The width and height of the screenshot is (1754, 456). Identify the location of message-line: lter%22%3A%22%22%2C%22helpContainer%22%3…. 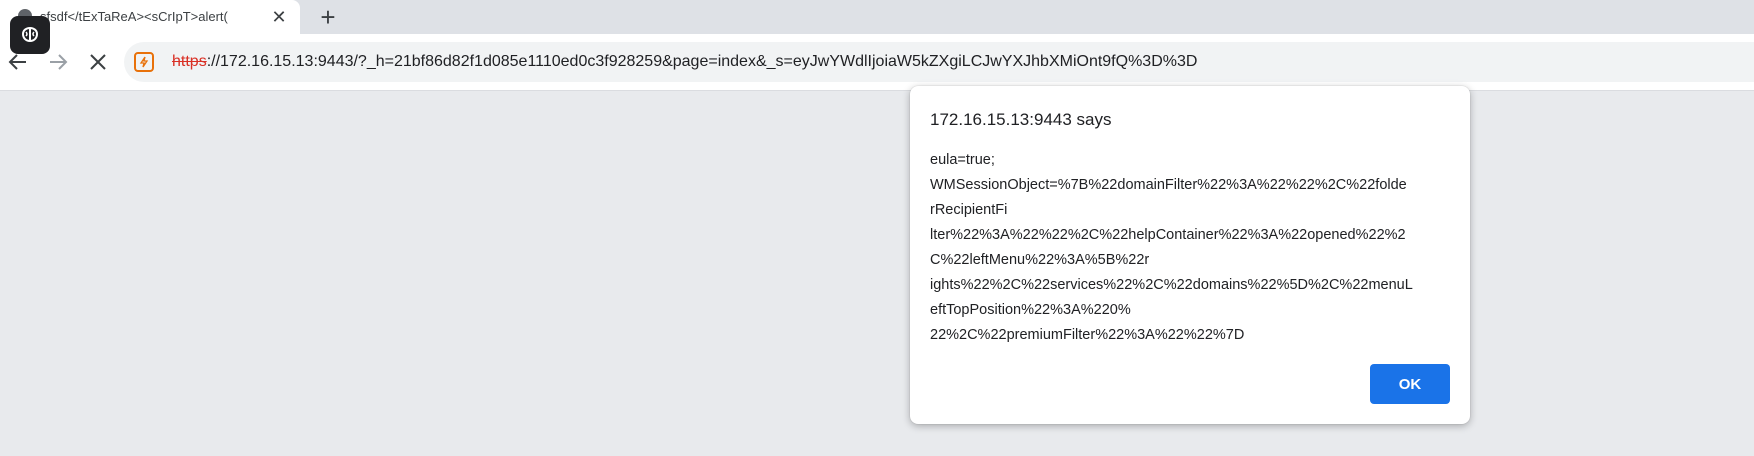
(1168, 235).